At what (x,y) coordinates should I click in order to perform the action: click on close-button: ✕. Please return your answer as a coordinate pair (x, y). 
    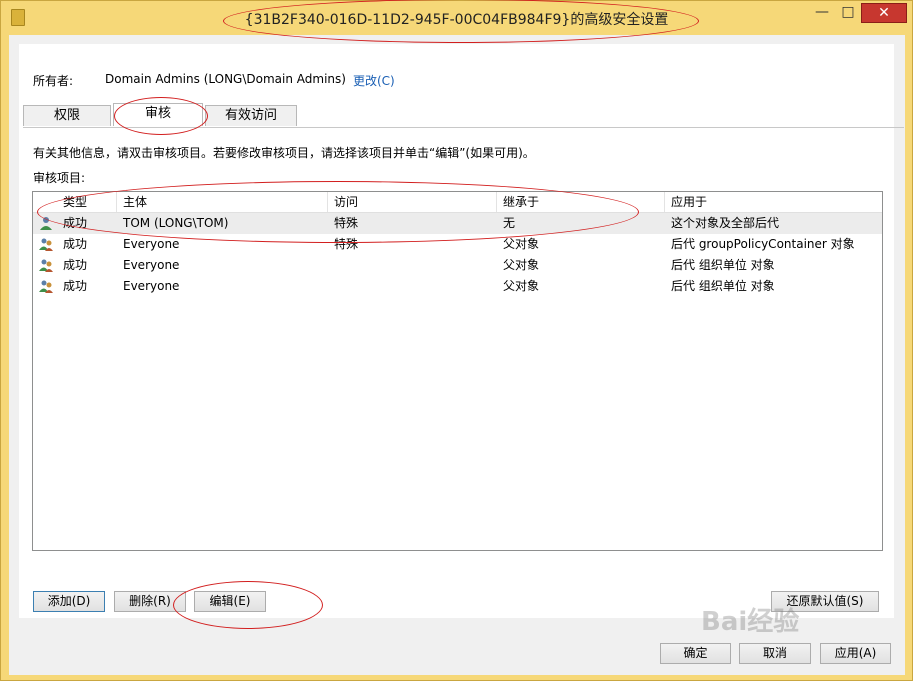
    Looking at the image, I should click on (884, 13).